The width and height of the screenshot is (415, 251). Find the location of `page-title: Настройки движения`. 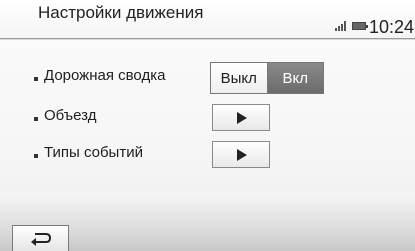

page-title: Настройки движения is located at coordinates (121, 12).